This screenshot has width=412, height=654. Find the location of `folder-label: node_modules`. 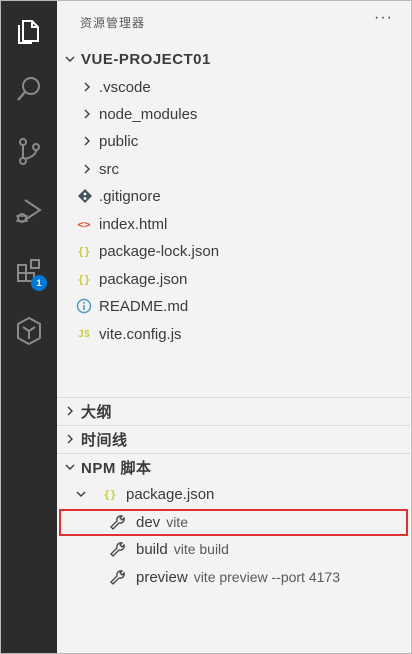

folder-label: node_modules is located at coordinates (148, 114).